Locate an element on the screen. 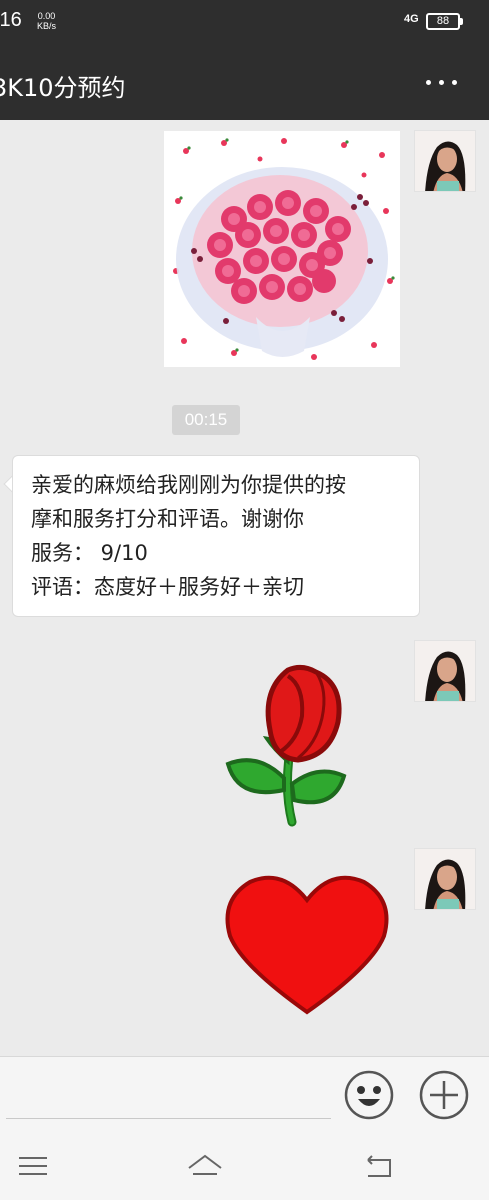 The height and width of the screenshot is (1200, 489). network-speed-unit: KB/s is located at coordinates (47, 26).